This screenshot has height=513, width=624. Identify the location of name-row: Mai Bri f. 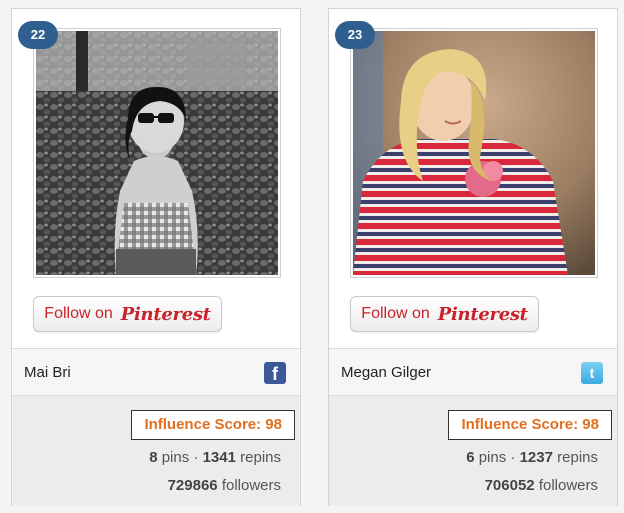
(156, 372).